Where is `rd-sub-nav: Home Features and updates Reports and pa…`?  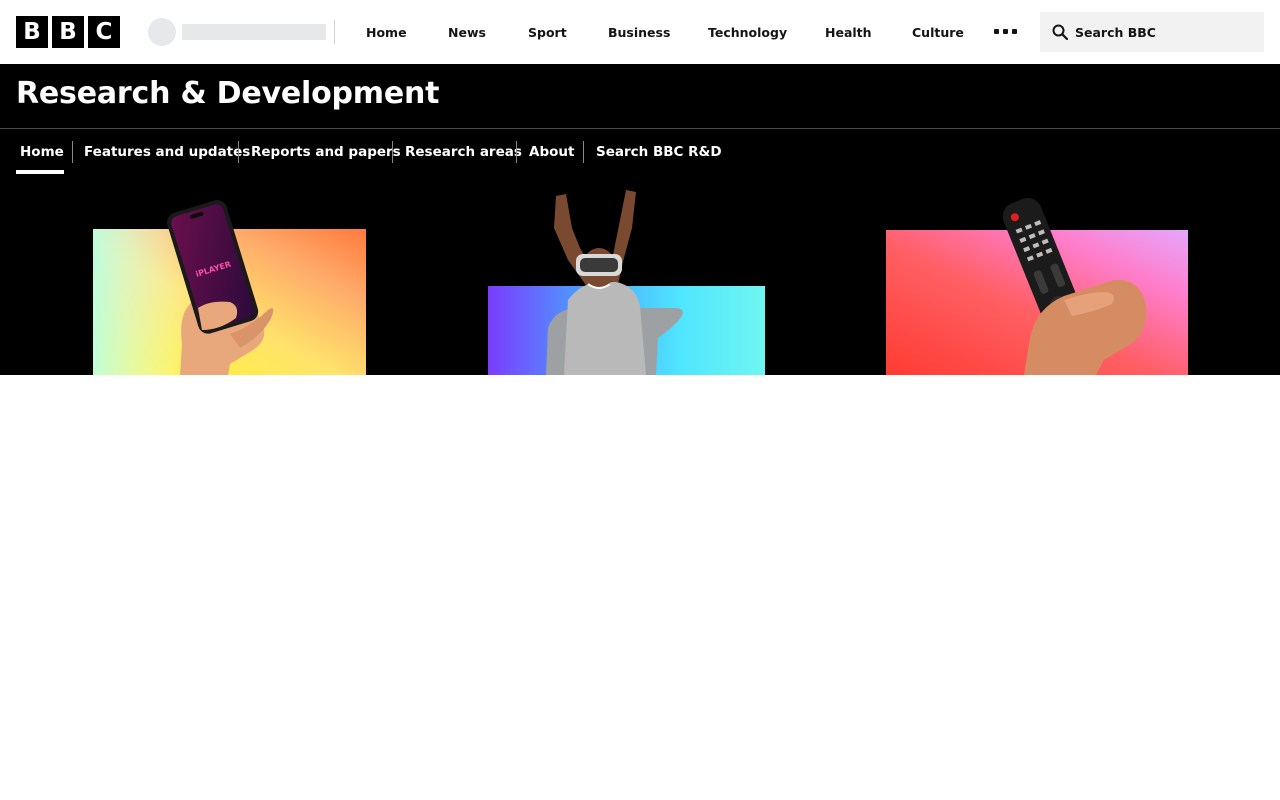 rd-sub-nav: Home Features and updates Reports and pa… is located at coordinates (640, 153).